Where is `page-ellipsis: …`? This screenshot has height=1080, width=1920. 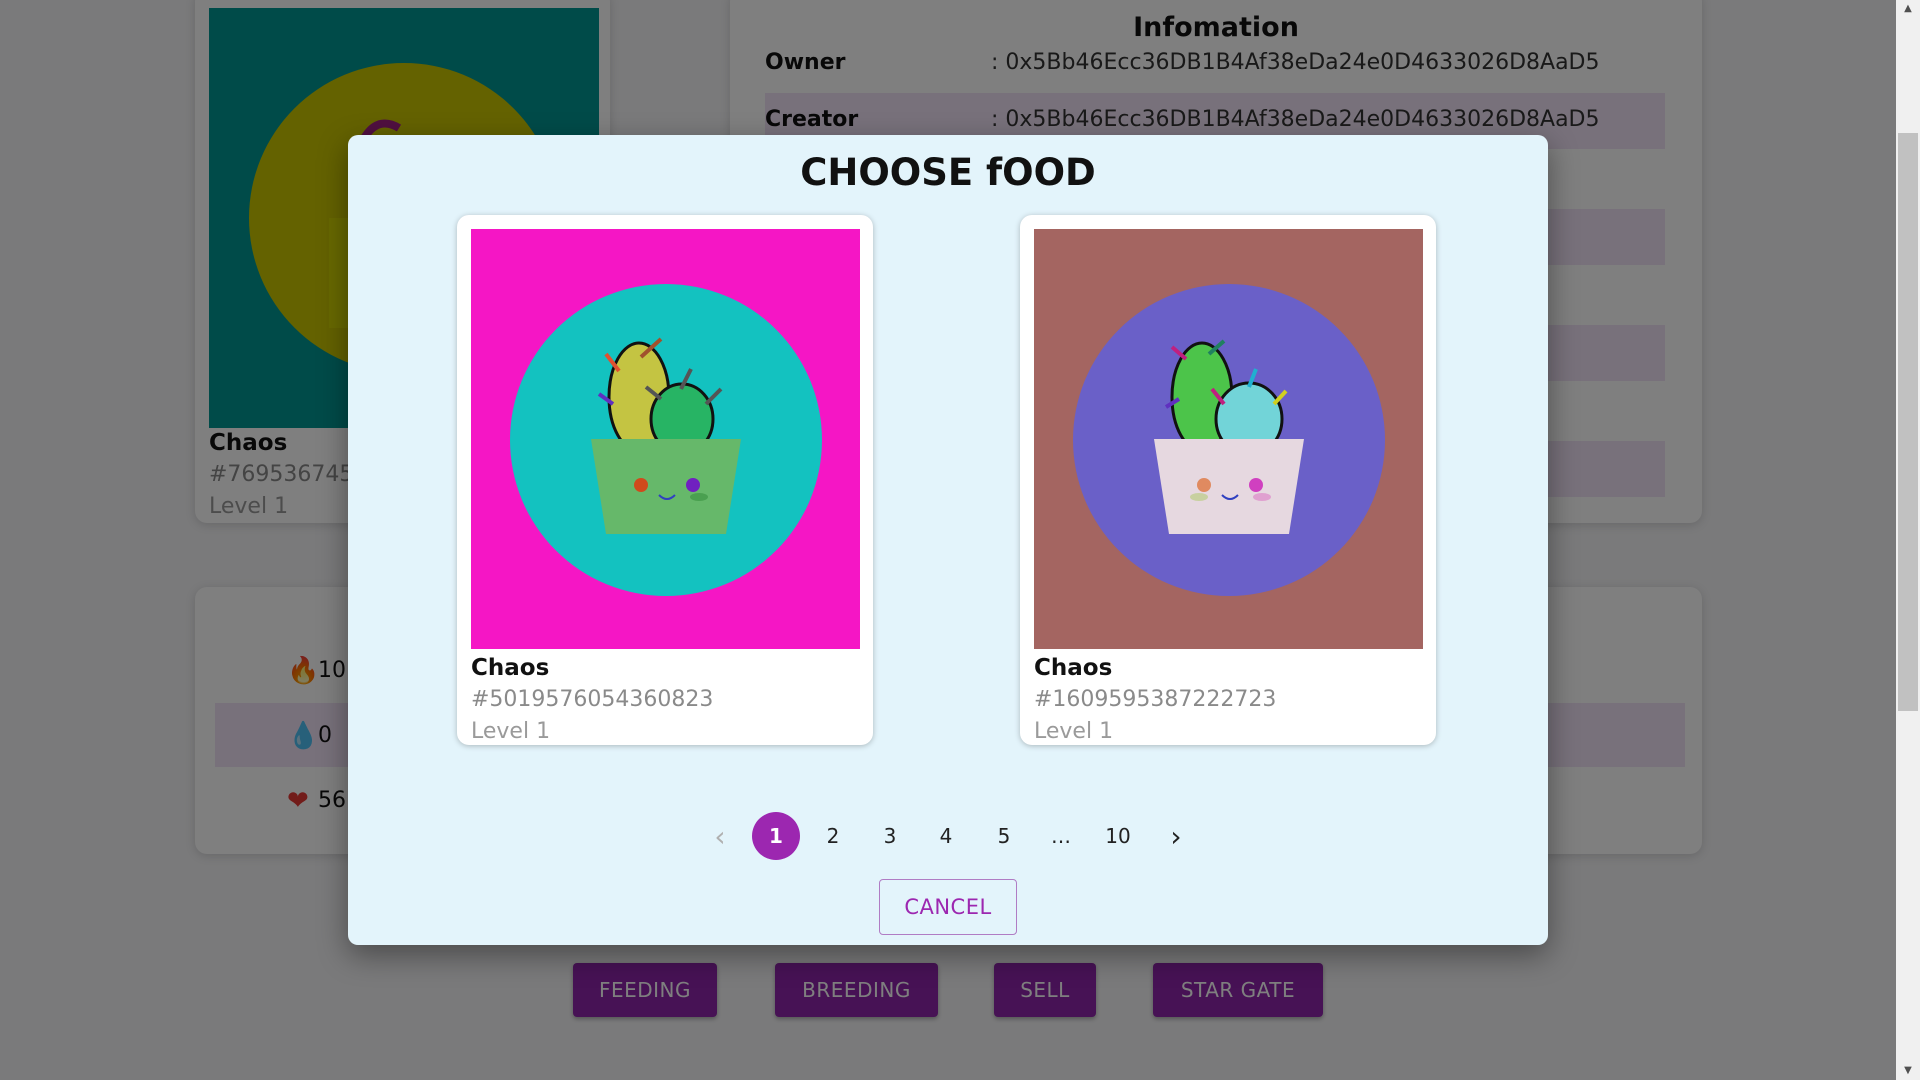
page-ellipsis: … is located at coordinates (1061, 836).